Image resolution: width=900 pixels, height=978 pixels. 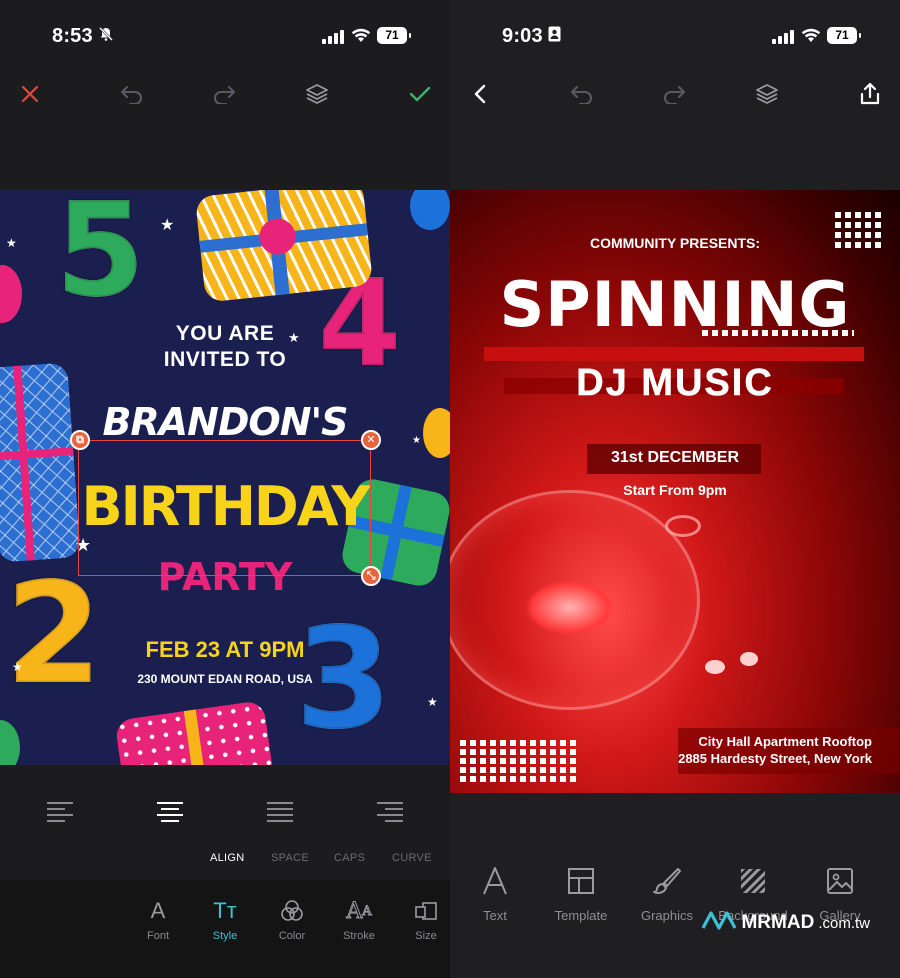 I want to click on watermark-brand: MRMAD, so click(x=778, y=922).